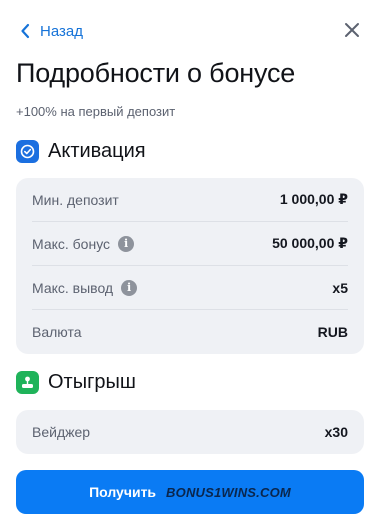 This screenshot has width=379, height=522. What do you see at coordinates (190, 288) in the screenshot?
I see `table-row: Макс. вывод i x5` at bounding box center [190, 288].